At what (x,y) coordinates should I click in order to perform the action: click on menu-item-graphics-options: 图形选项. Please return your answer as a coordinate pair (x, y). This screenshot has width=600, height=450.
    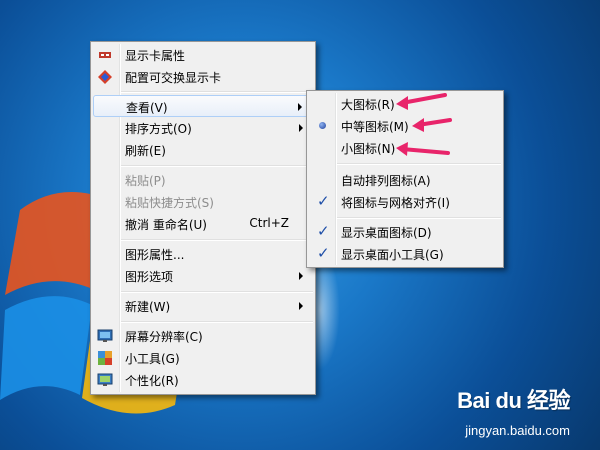
    Looking at the image, I should click on (203, 276).